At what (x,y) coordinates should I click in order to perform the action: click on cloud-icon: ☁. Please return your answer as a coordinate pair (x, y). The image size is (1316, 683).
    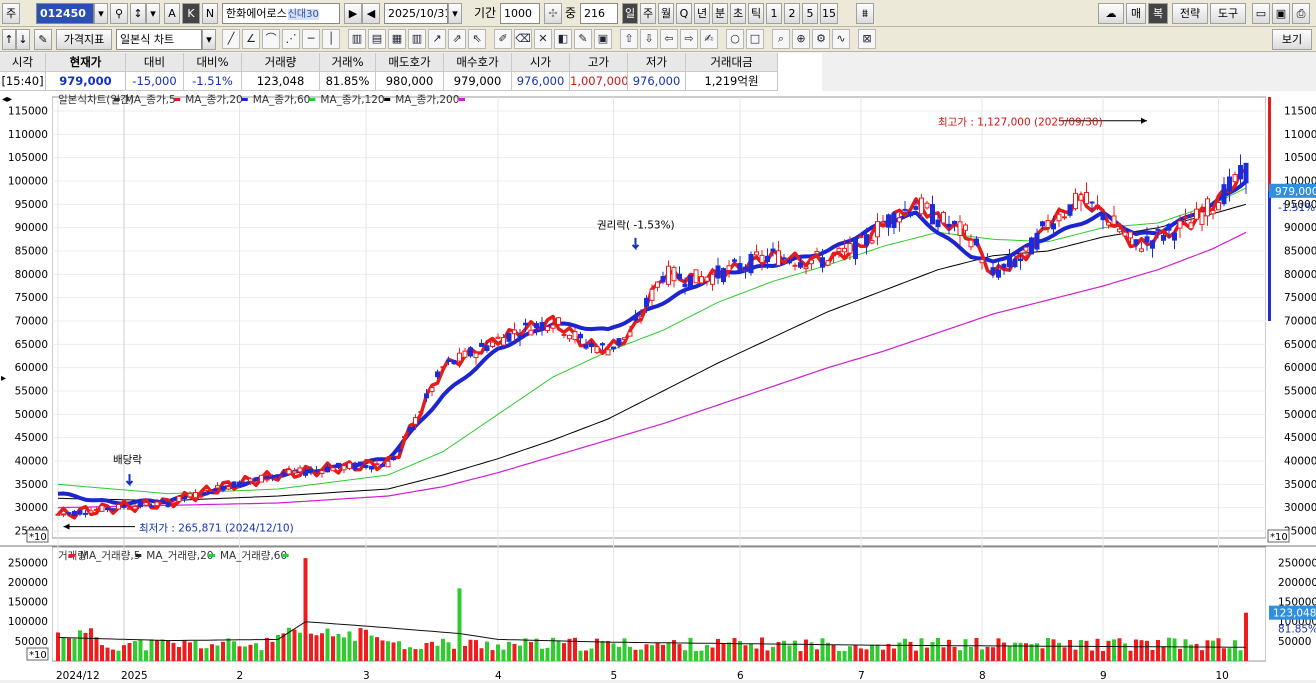
    Looking at the image, I should click on (1111, 13).